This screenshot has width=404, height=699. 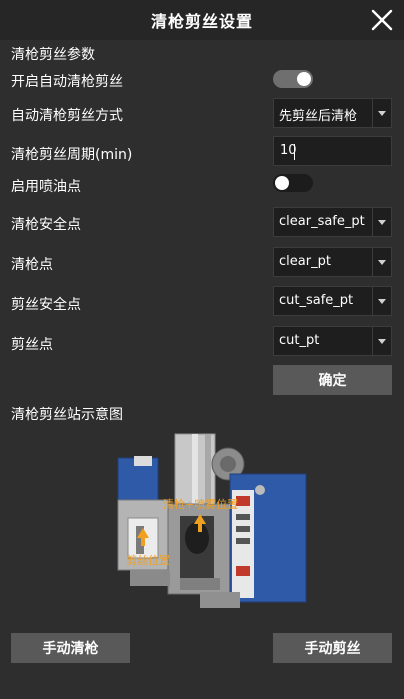 I want to click on cycle-label: 清枪剪丝周期(min), so click(x=72, y=155).